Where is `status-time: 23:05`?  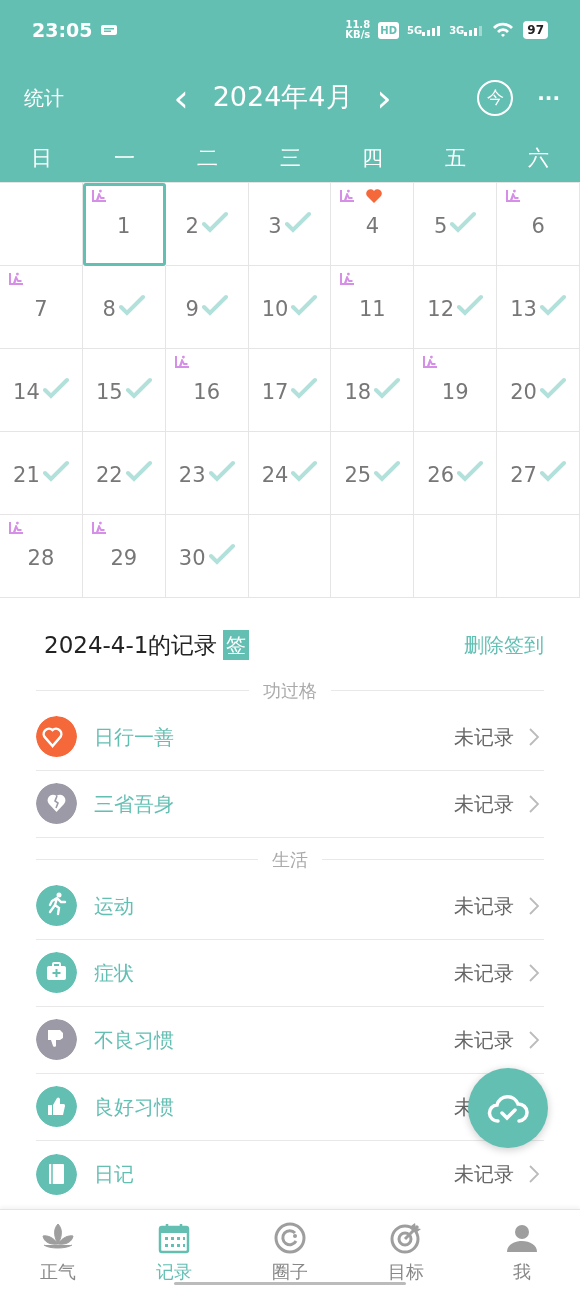
status-time: 23:05 is located at coordinates (62, 30).